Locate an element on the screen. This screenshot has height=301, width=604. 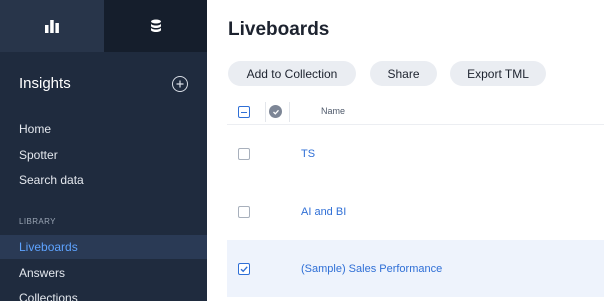
column-header-name: Name is located at coordinates (333, 111).